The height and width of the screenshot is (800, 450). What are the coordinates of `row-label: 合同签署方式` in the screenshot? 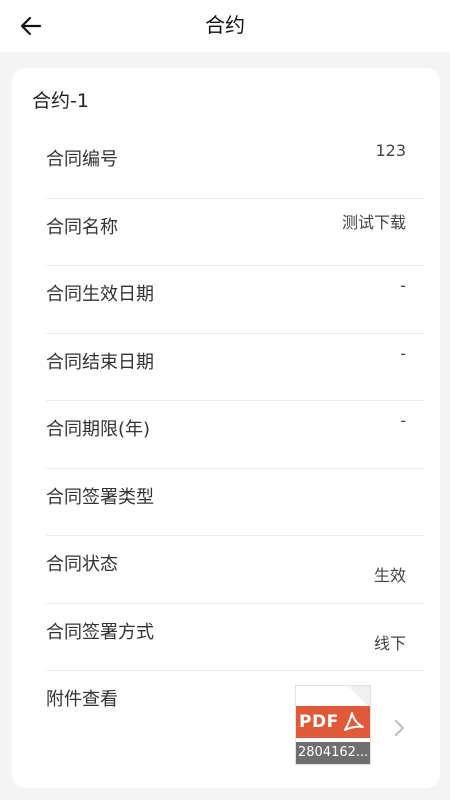 It's located at (100, 632).